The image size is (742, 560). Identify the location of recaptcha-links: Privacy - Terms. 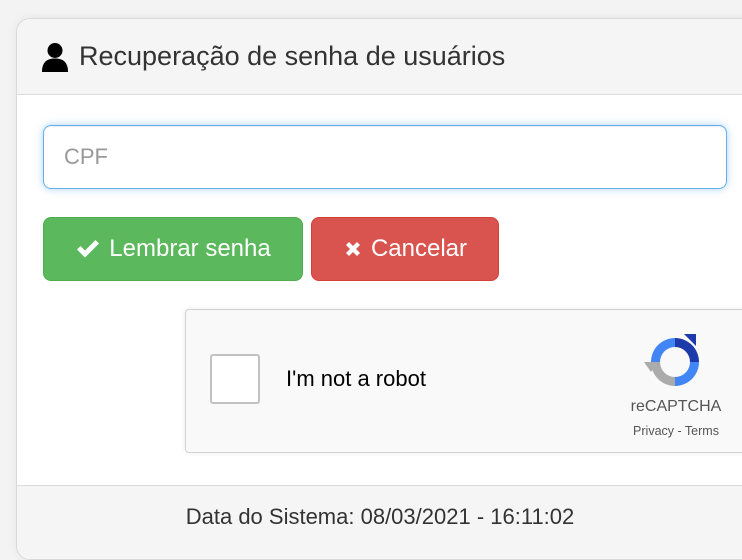
(676, 431).